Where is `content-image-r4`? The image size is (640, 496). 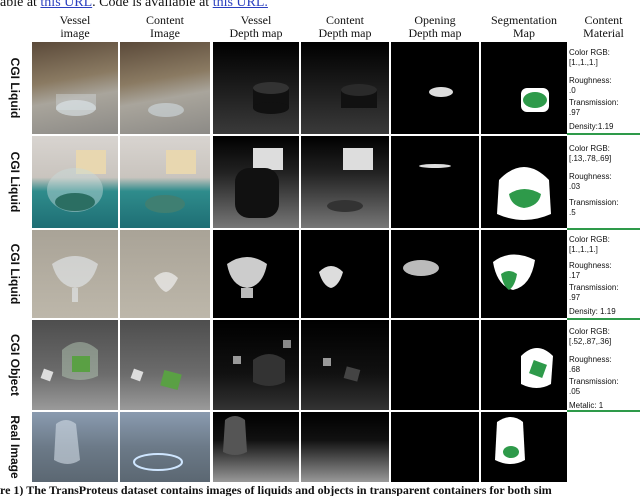 content-image-r4 is located at coordinates (165, 365).